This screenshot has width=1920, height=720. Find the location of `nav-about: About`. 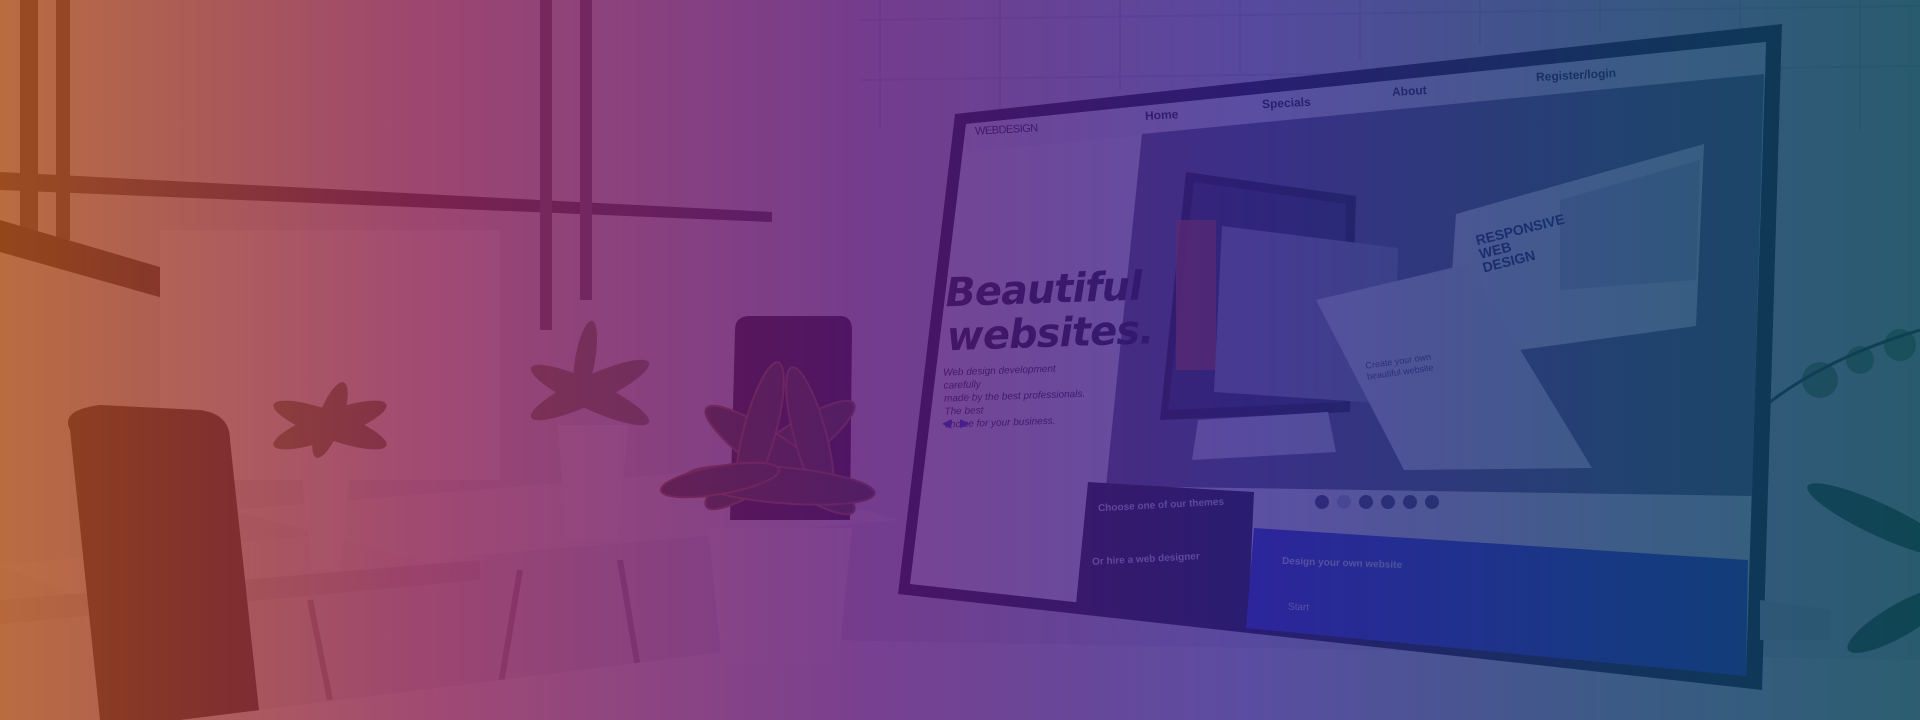

nav-about: About is located at coordinates (1409, 91).